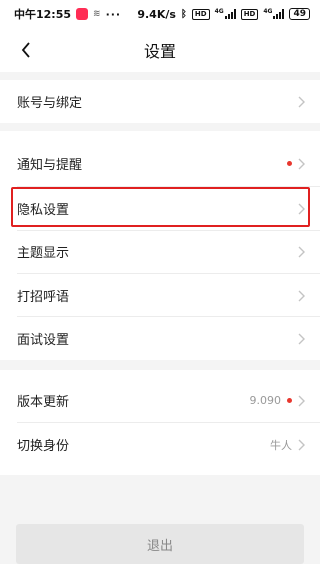 Image resolution: width=320 pixels, height=564 pixels. What do you see at coordinates (160, 444) in the screenshot?
I see `settings-item-switch-identity: 切换身份 牛人` at bounding box center [160, 444].